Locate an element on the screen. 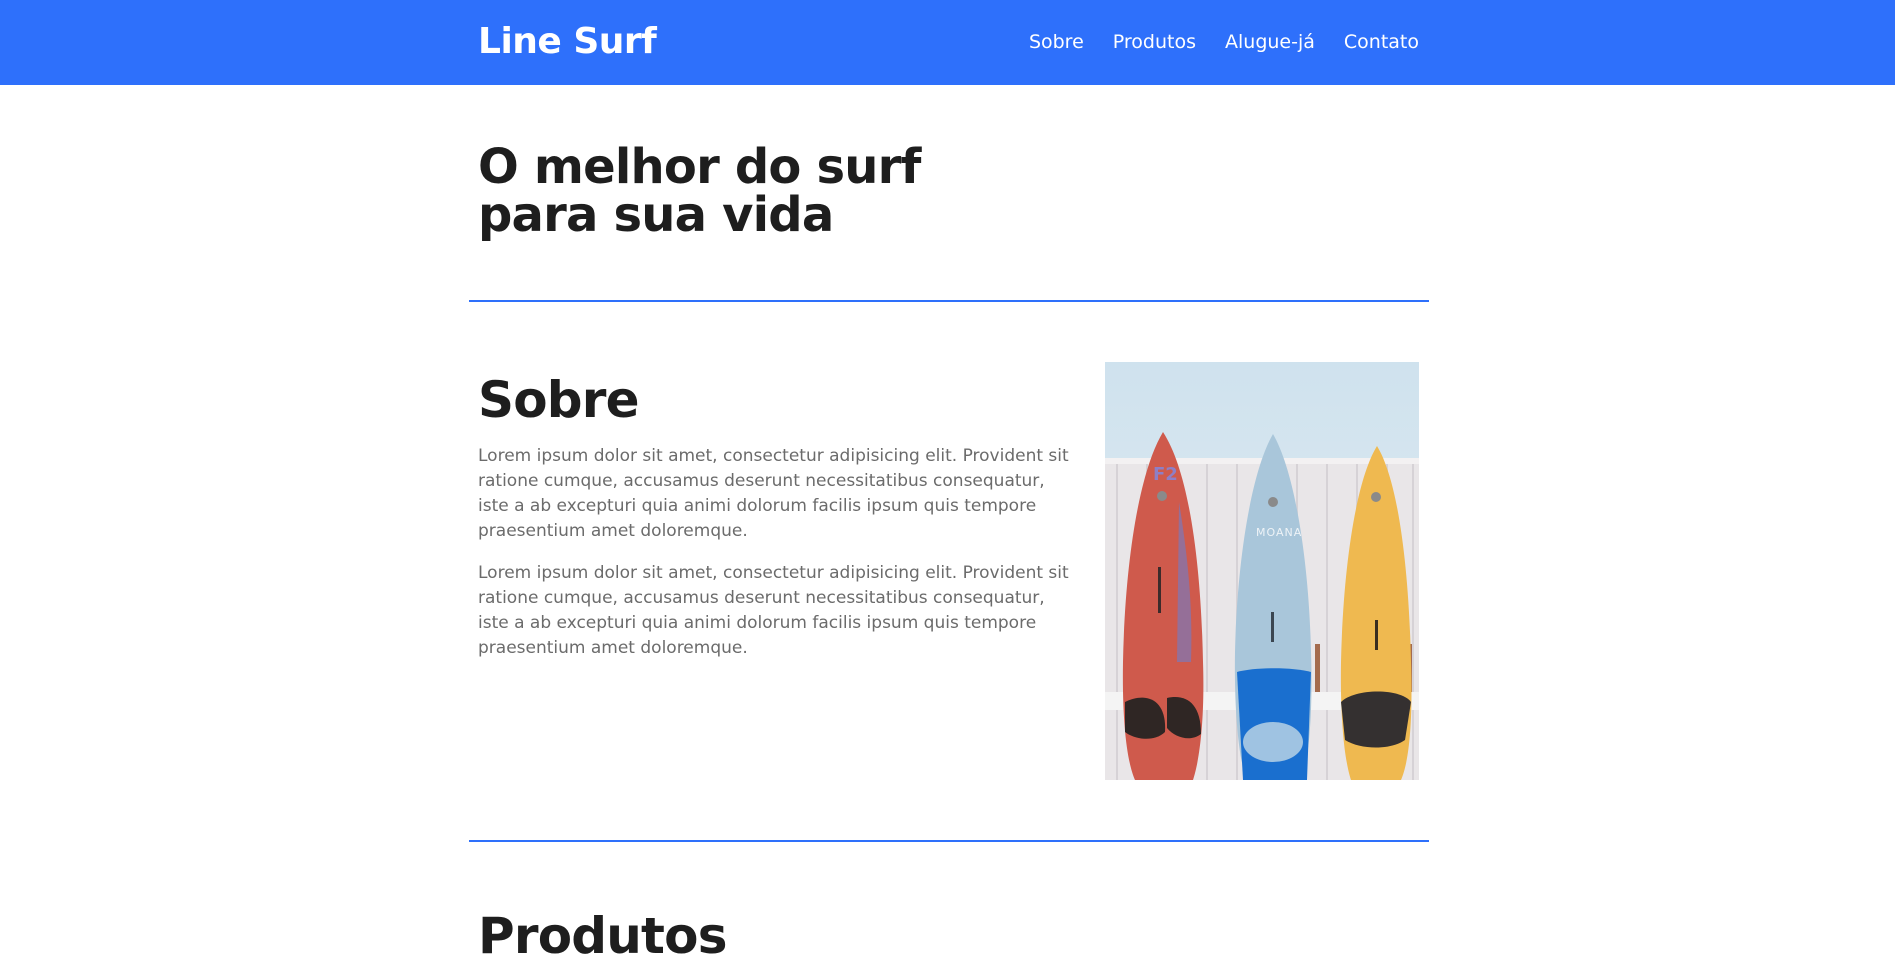 The width and height of the screenshot is (1895, 965). about-title: Sobre is located at coordinates (559, 400).